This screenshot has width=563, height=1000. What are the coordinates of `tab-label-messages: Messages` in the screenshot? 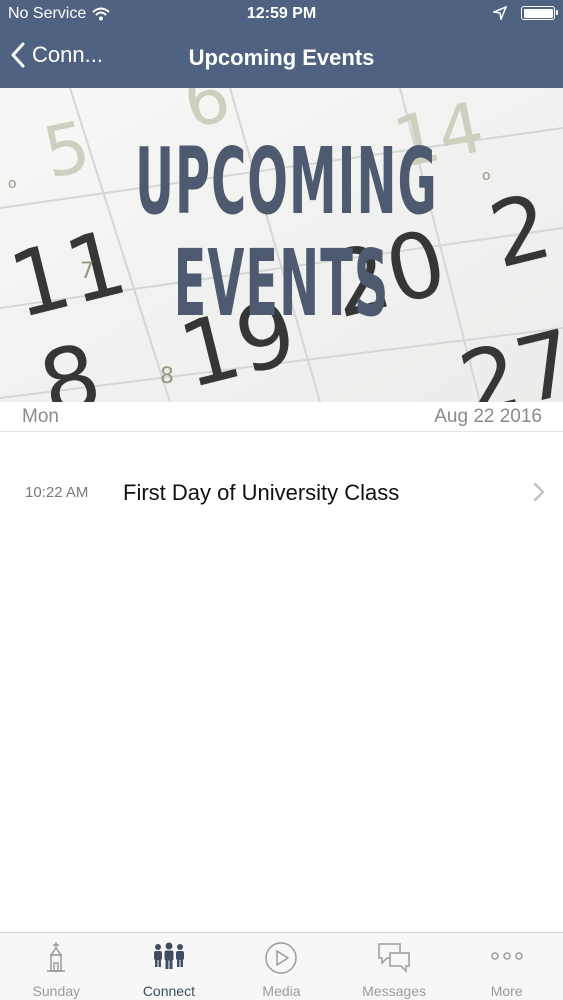 It's located at (394, 991).